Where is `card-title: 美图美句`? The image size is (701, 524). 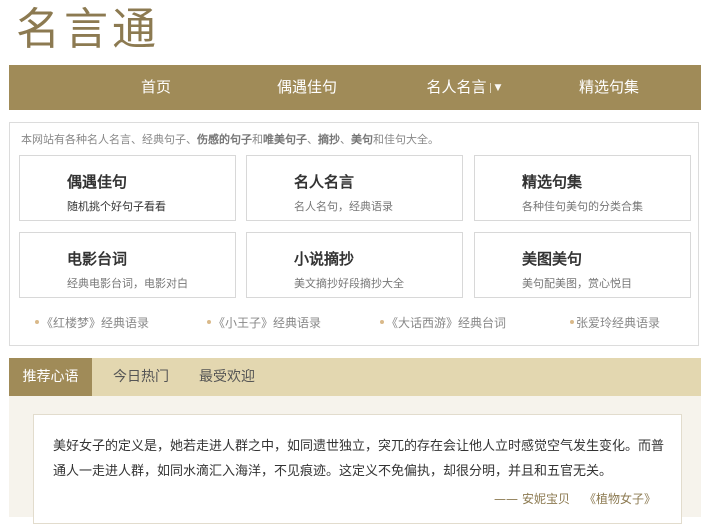
card-title: 美图美句 is located at coordinates (552, 259).